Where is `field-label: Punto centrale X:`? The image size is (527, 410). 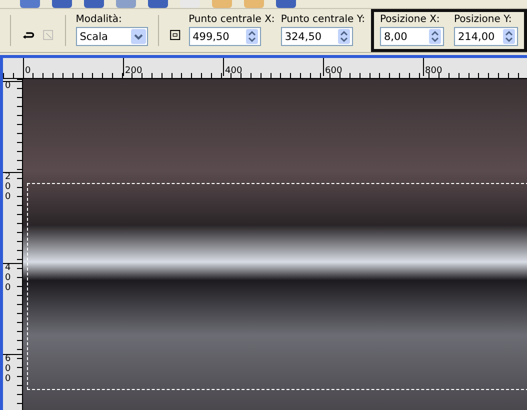
field-label: Punto centrale X: is located at coordinates (231, 19).